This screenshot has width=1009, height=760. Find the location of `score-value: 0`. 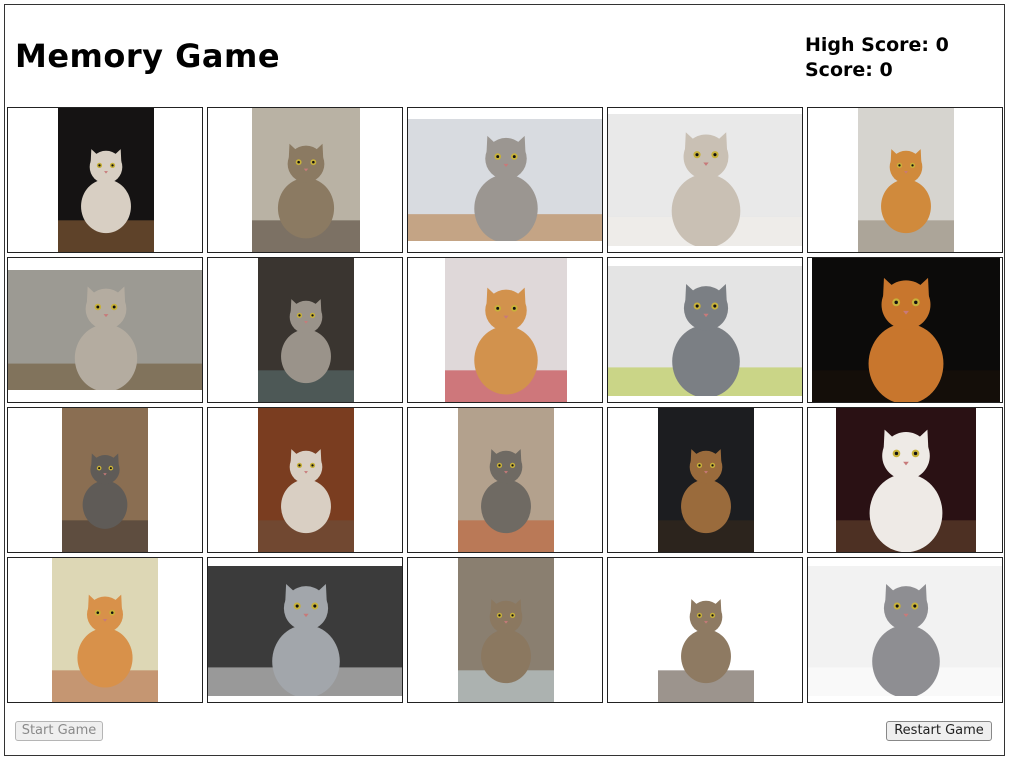

score-value: 0 is located at coordinates (886, 70).